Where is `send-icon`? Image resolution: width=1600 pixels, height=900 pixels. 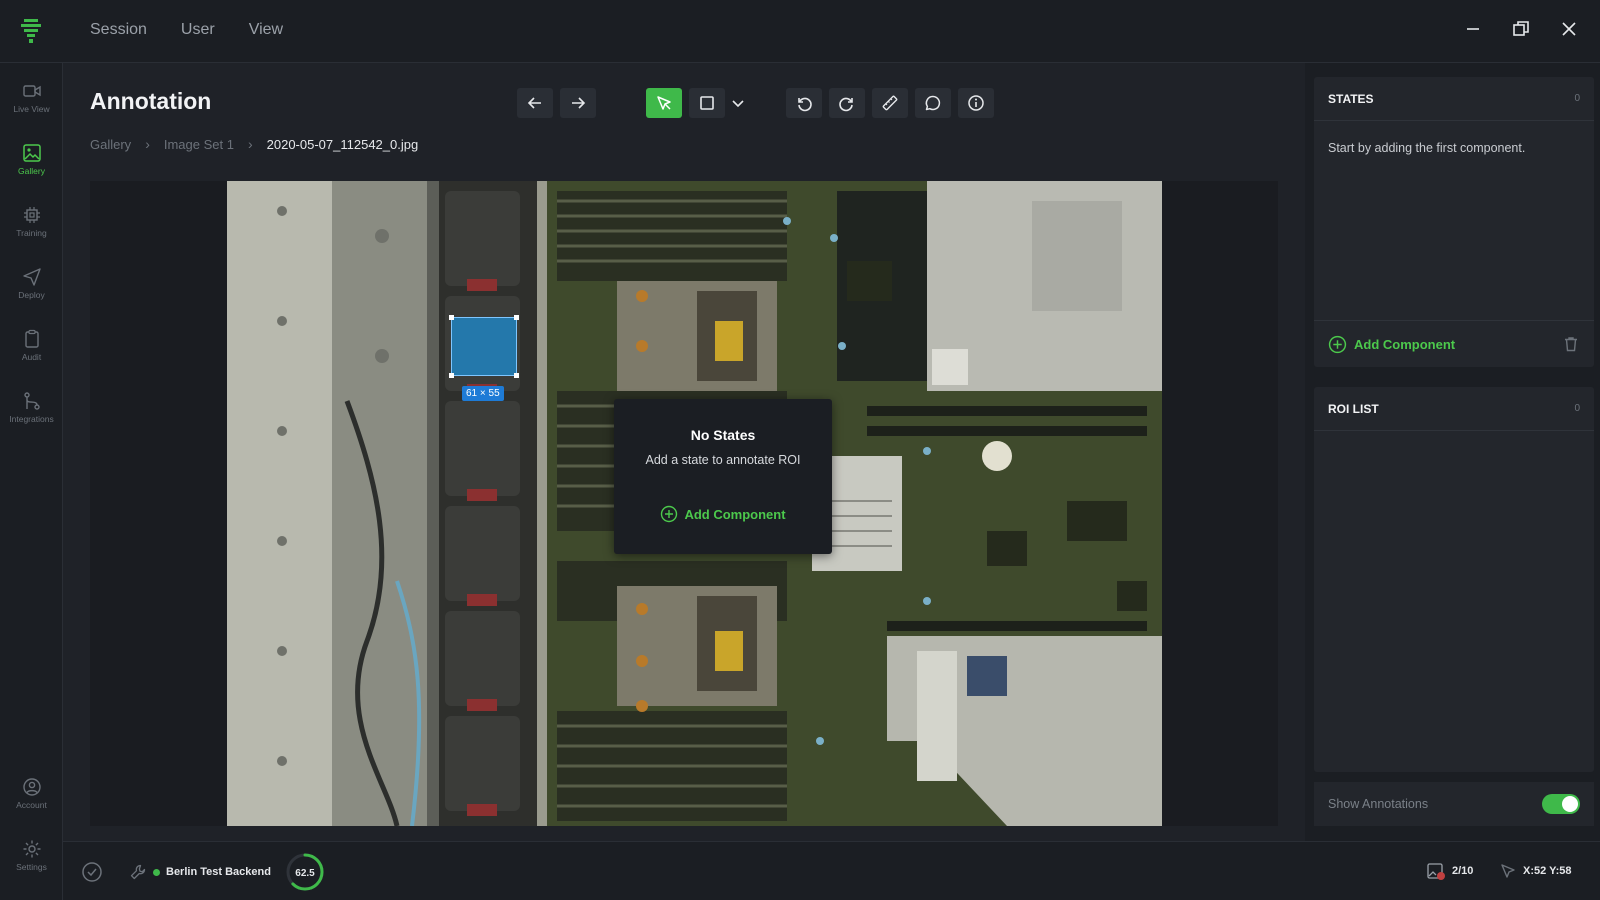
send-icon is located at coordinates (31, 277).